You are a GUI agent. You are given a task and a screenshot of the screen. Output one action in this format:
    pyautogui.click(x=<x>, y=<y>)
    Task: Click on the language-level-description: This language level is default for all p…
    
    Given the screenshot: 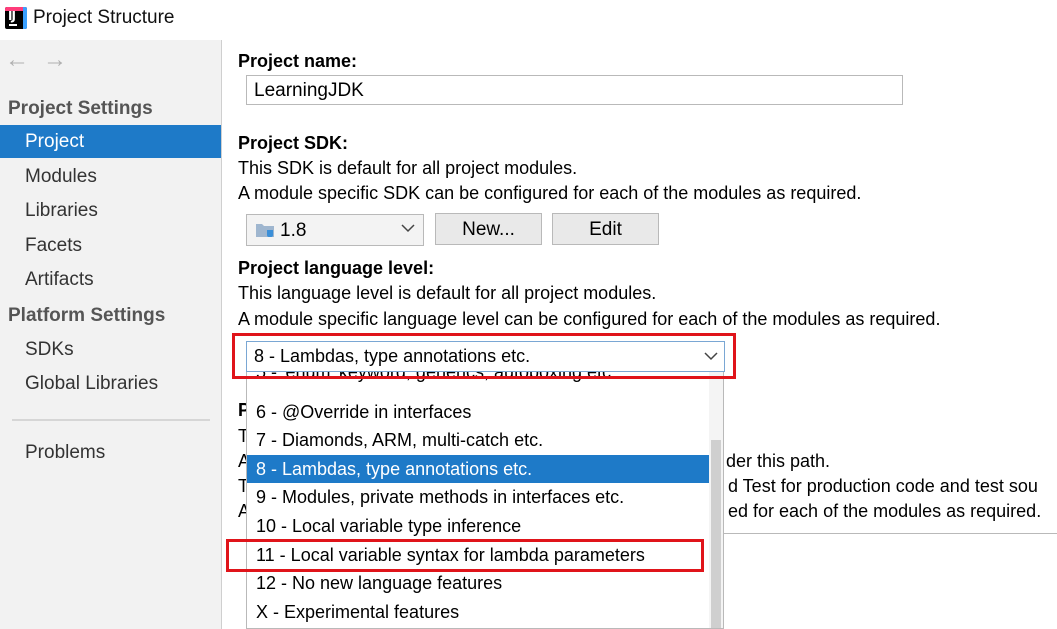 What is the action you would take?
    pyautogui.click(x=447, y=293)
    